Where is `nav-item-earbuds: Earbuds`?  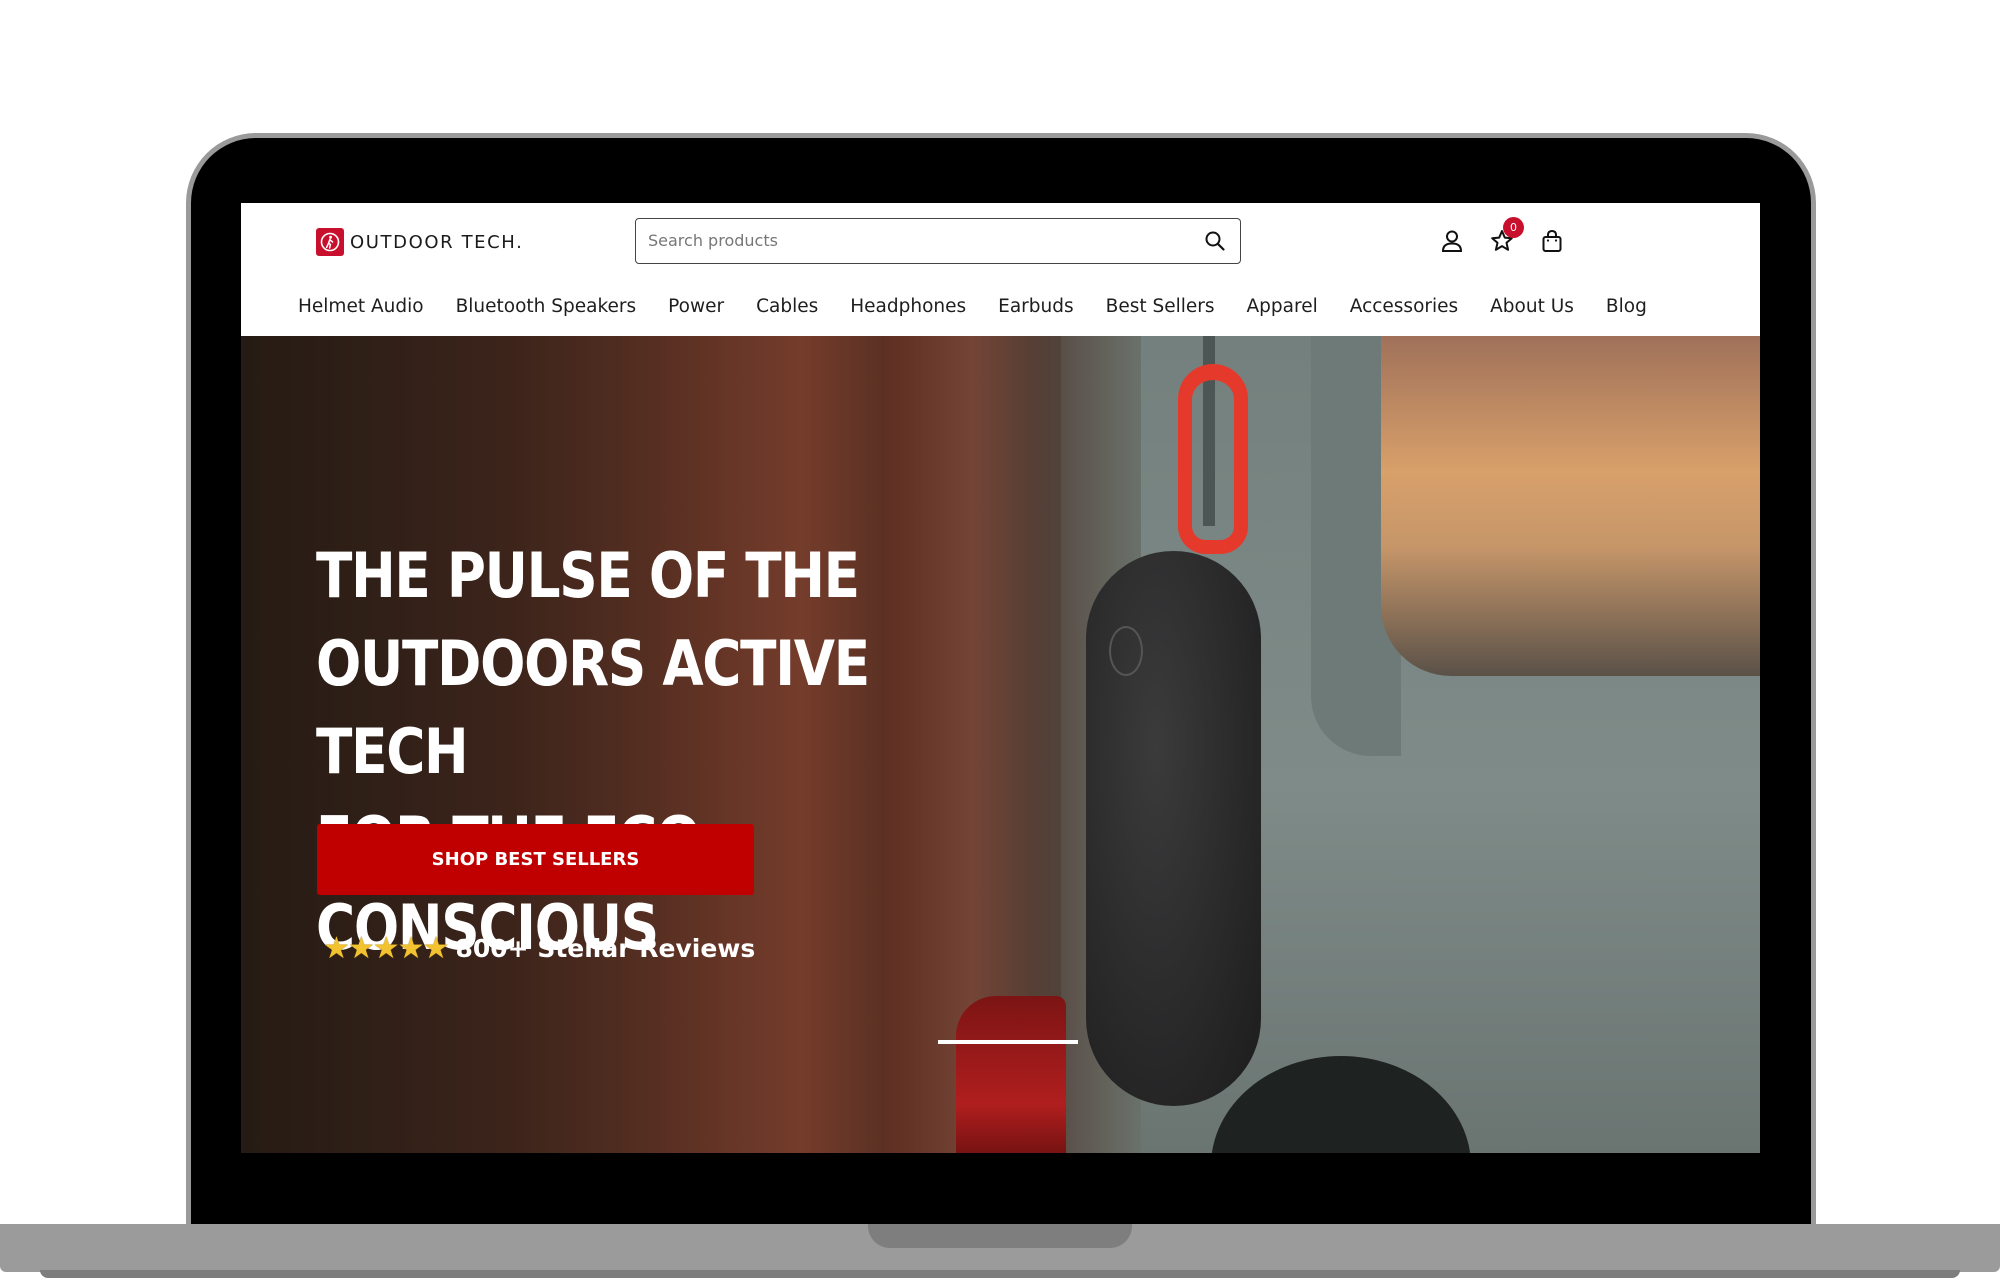 nav-item-earbuds: Earbuds is located at coordinates (1035, 306).